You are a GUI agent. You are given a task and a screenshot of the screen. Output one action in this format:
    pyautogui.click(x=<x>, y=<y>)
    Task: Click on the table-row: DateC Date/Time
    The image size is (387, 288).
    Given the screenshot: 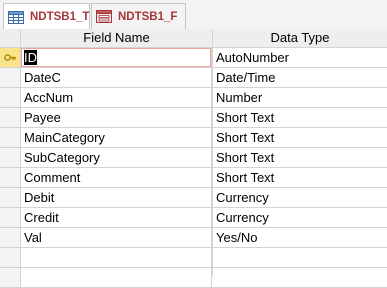 What is the action you would take?
    pyautogui.click(x=193, y=78)
    